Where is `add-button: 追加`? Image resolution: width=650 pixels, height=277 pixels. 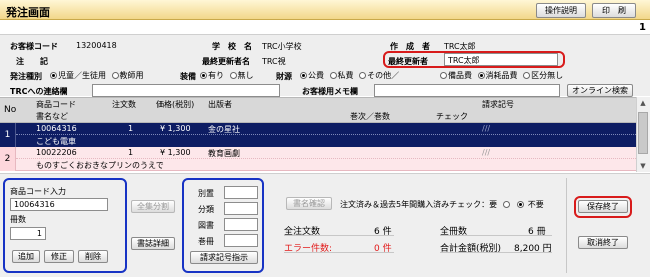 add-button: 追加 is located at coordinates (26, 256).